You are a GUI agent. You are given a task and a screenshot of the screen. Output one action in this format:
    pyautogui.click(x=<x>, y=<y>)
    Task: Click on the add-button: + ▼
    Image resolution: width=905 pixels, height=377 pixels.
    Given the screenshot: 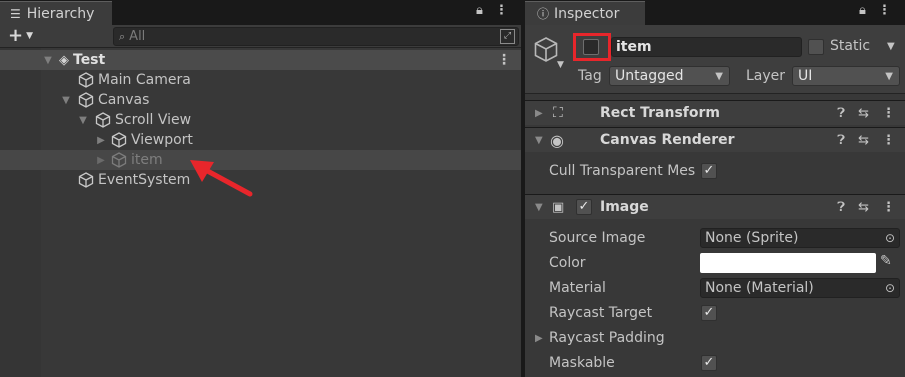 What is the action you would take?
    pyautogui.click(x=20, y=36)
    